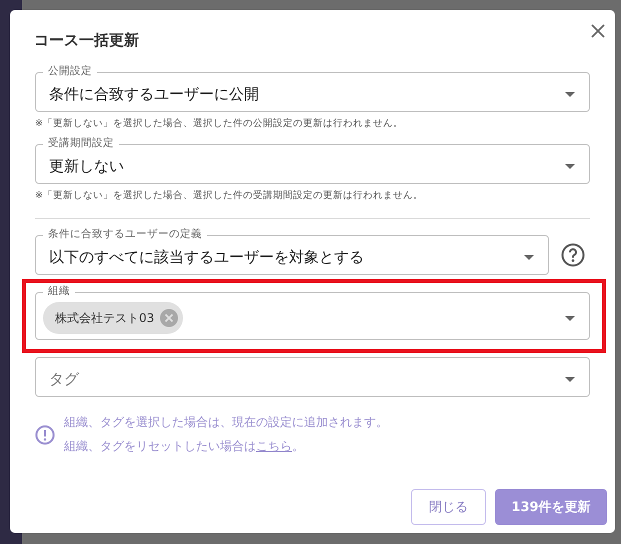  I want to click on field-label: 条件に合致するユーザーの定義, so click(125, 234).